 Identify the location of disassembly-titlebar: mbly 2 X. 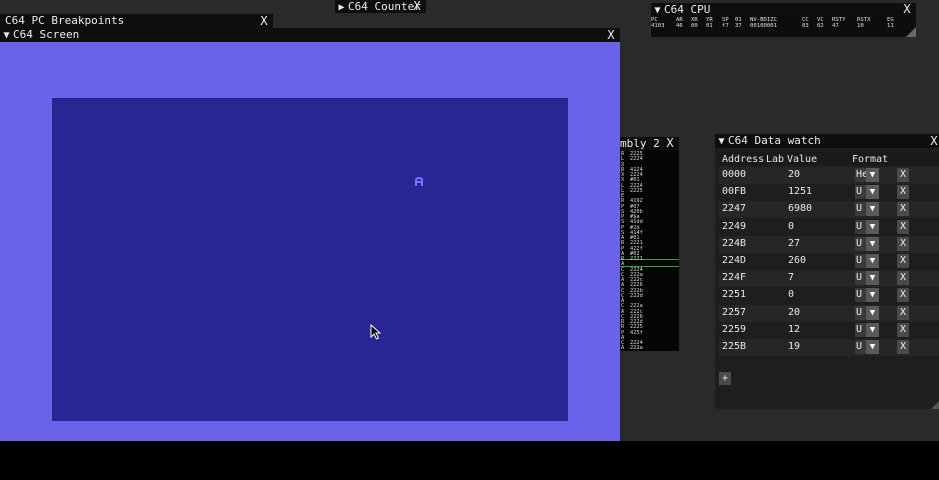
(649, 143).